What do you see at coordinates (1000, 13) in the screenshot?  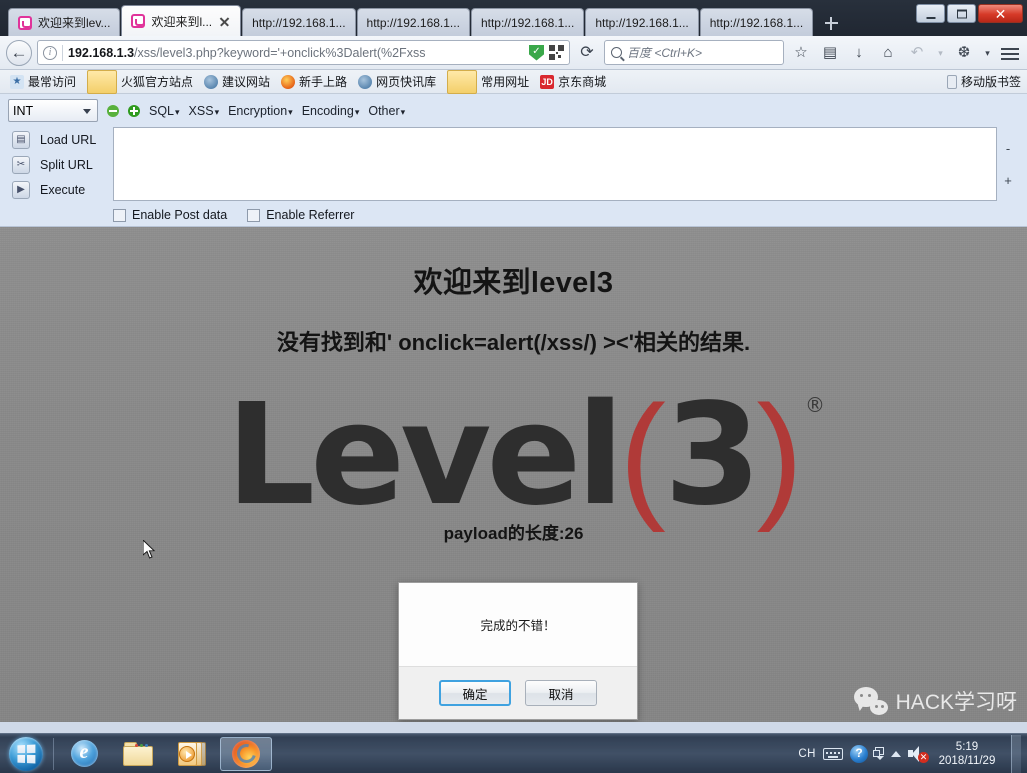 I see `close-window-button: ✕` at bounding box center [1000, 13].